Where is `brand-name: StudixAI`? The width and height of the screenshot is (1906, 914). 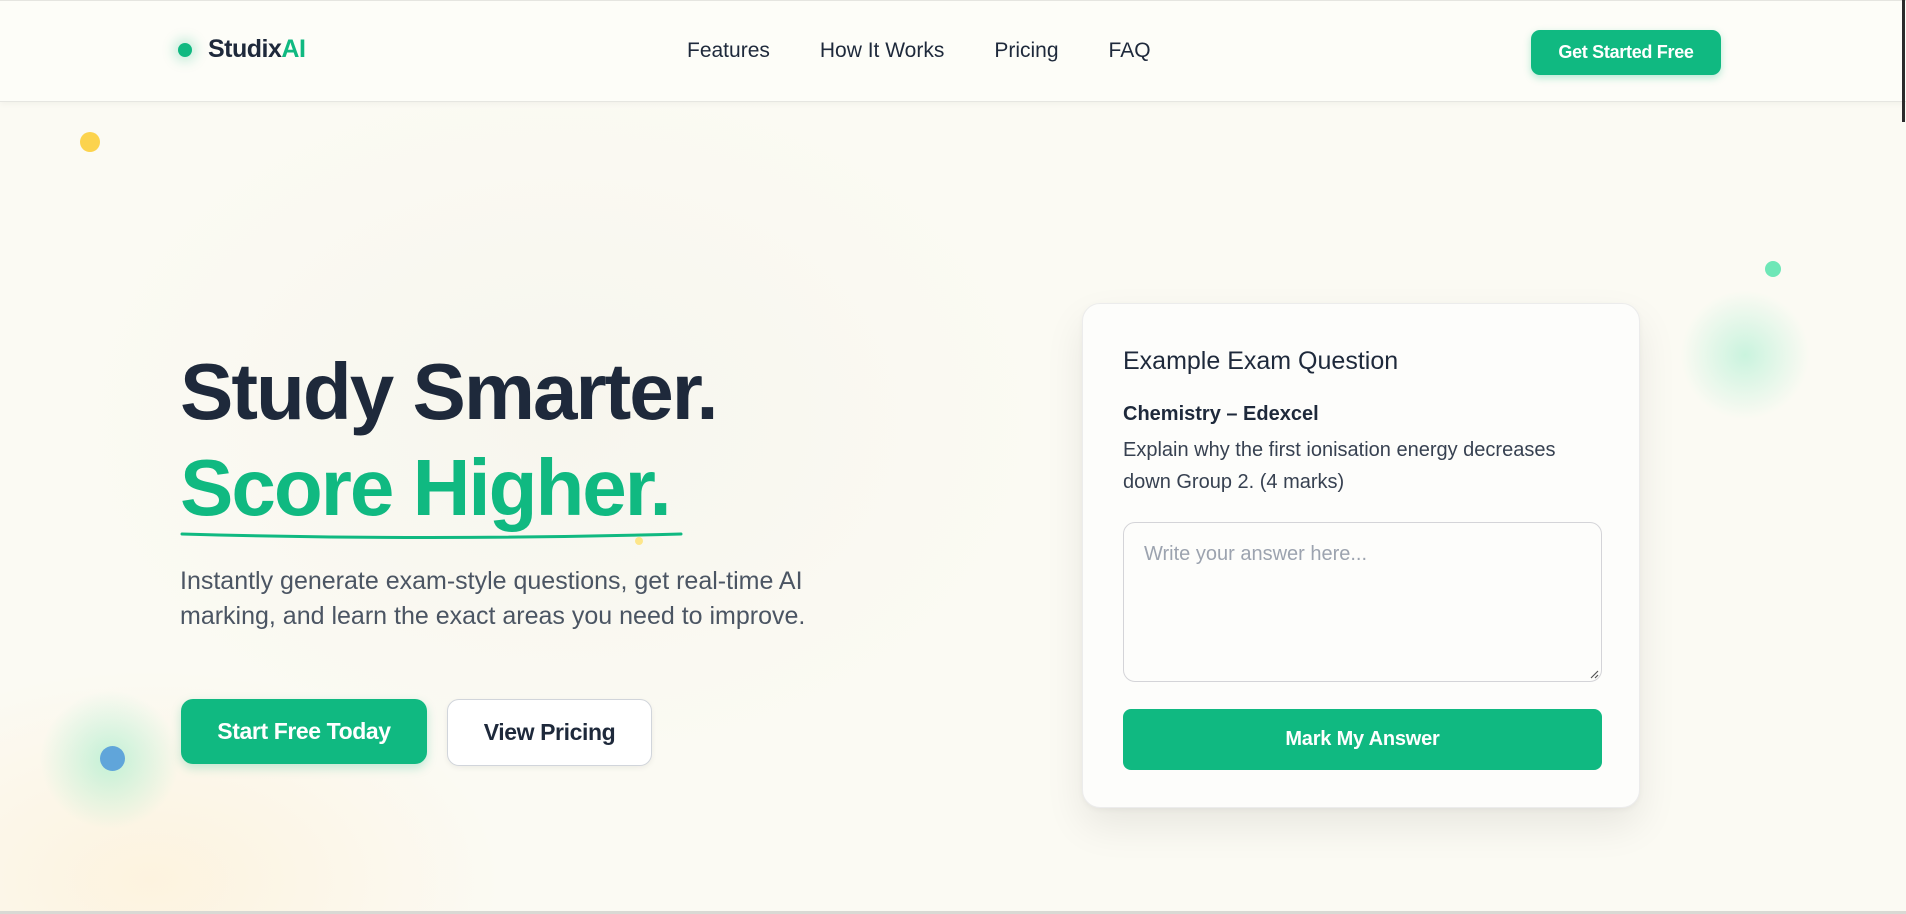
brand-name: StudixAI is located at coordinates (257, 49).